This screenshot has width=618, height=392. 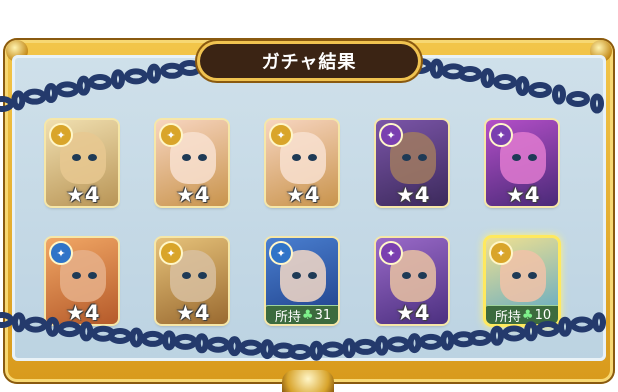 I want to click on monster-card-beast-warrior: ✦ ★4, so click(x=192, y=281).